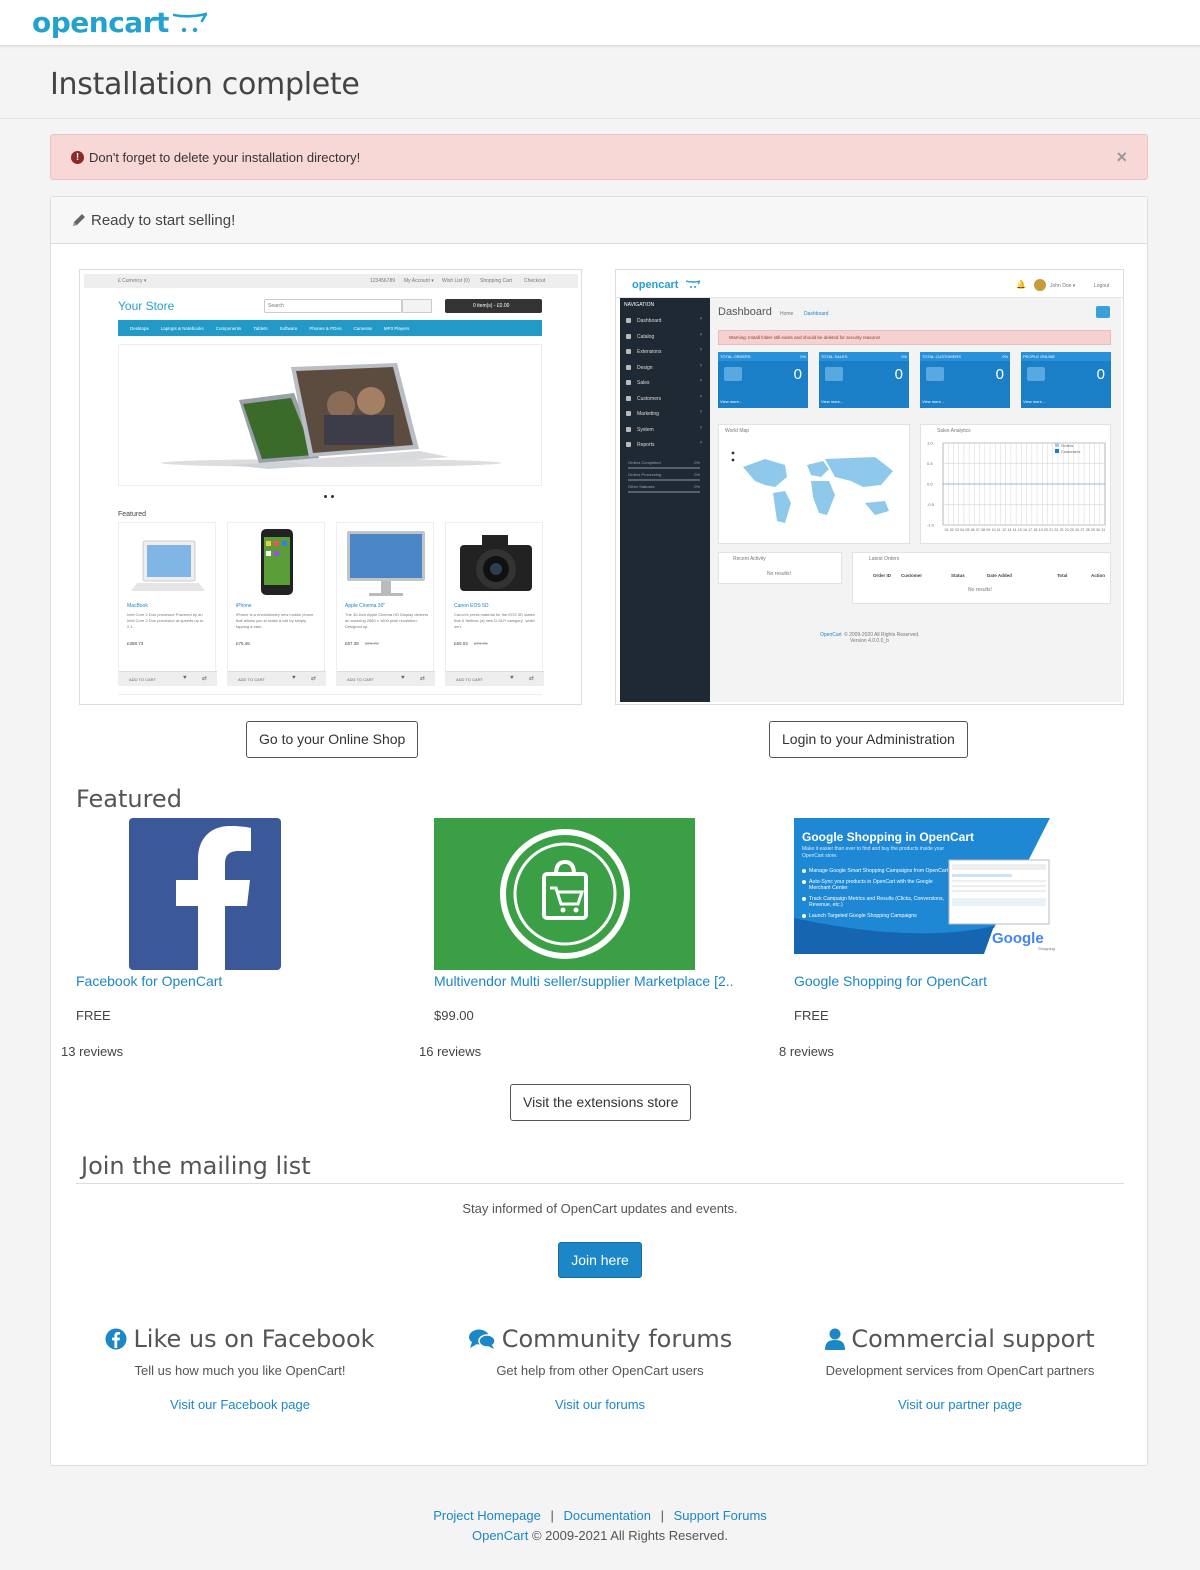 The height and width of the screenshot is (1570, 1200). What do you see at coordinates (1121, 157) in the screenshot?
I see `close-icon: ×` at bounding box center [1121, 157].